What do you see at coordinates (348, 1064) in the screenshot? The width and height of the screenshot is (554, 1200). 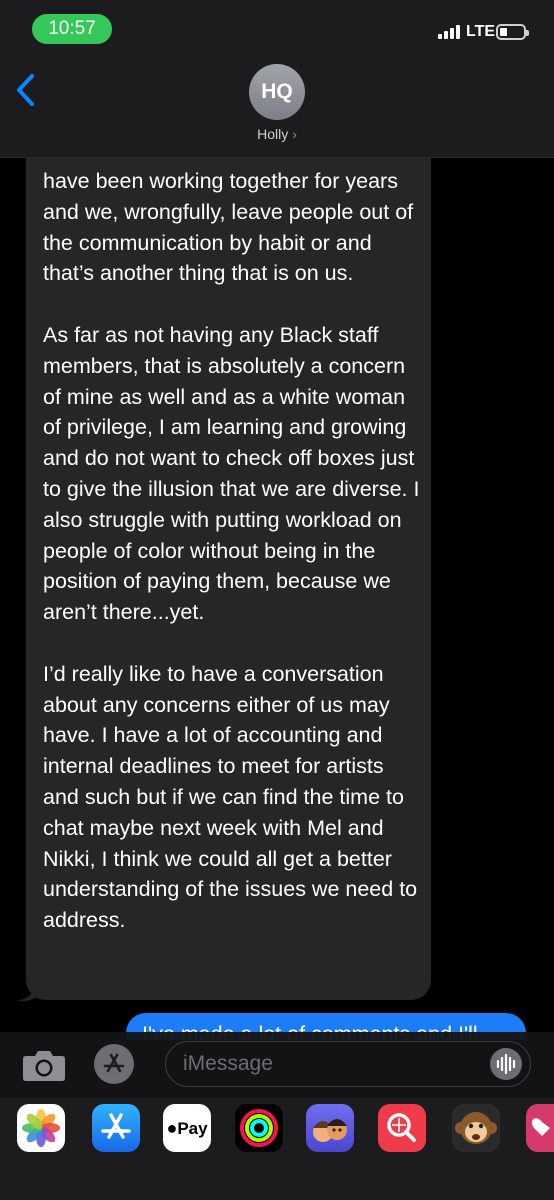 I see `message-input: iMessage` at bounding box center [348, 1064].